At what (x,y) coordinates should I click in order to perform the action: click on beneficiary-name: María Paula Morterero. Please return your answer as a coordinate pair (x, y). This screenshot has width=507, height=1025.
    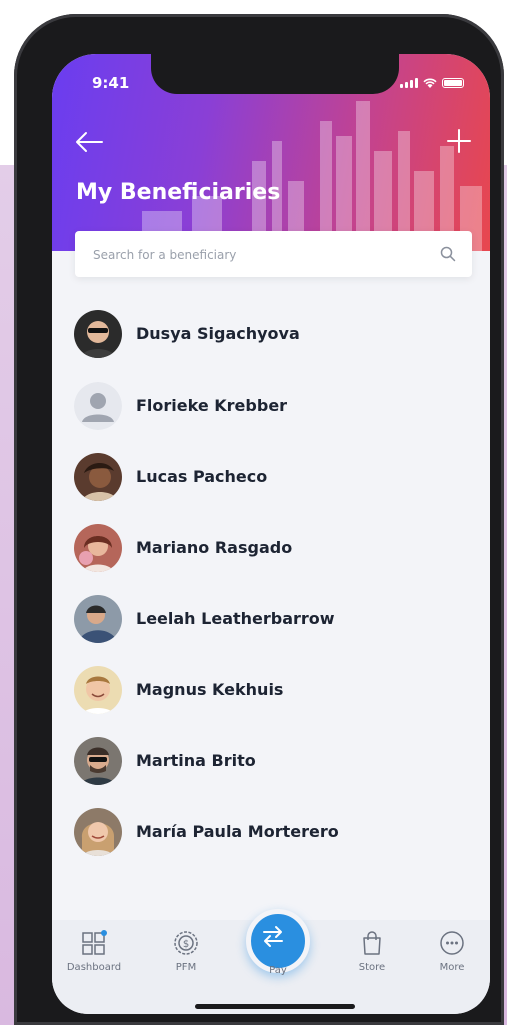
    Looking at the image, I should click on (237, 831).